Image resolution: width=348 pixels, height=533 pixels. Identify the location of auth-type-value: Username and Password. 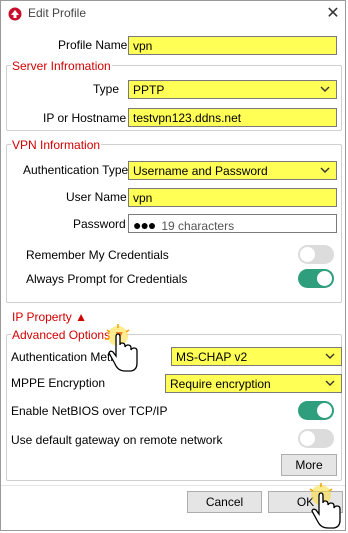
(200, 171).